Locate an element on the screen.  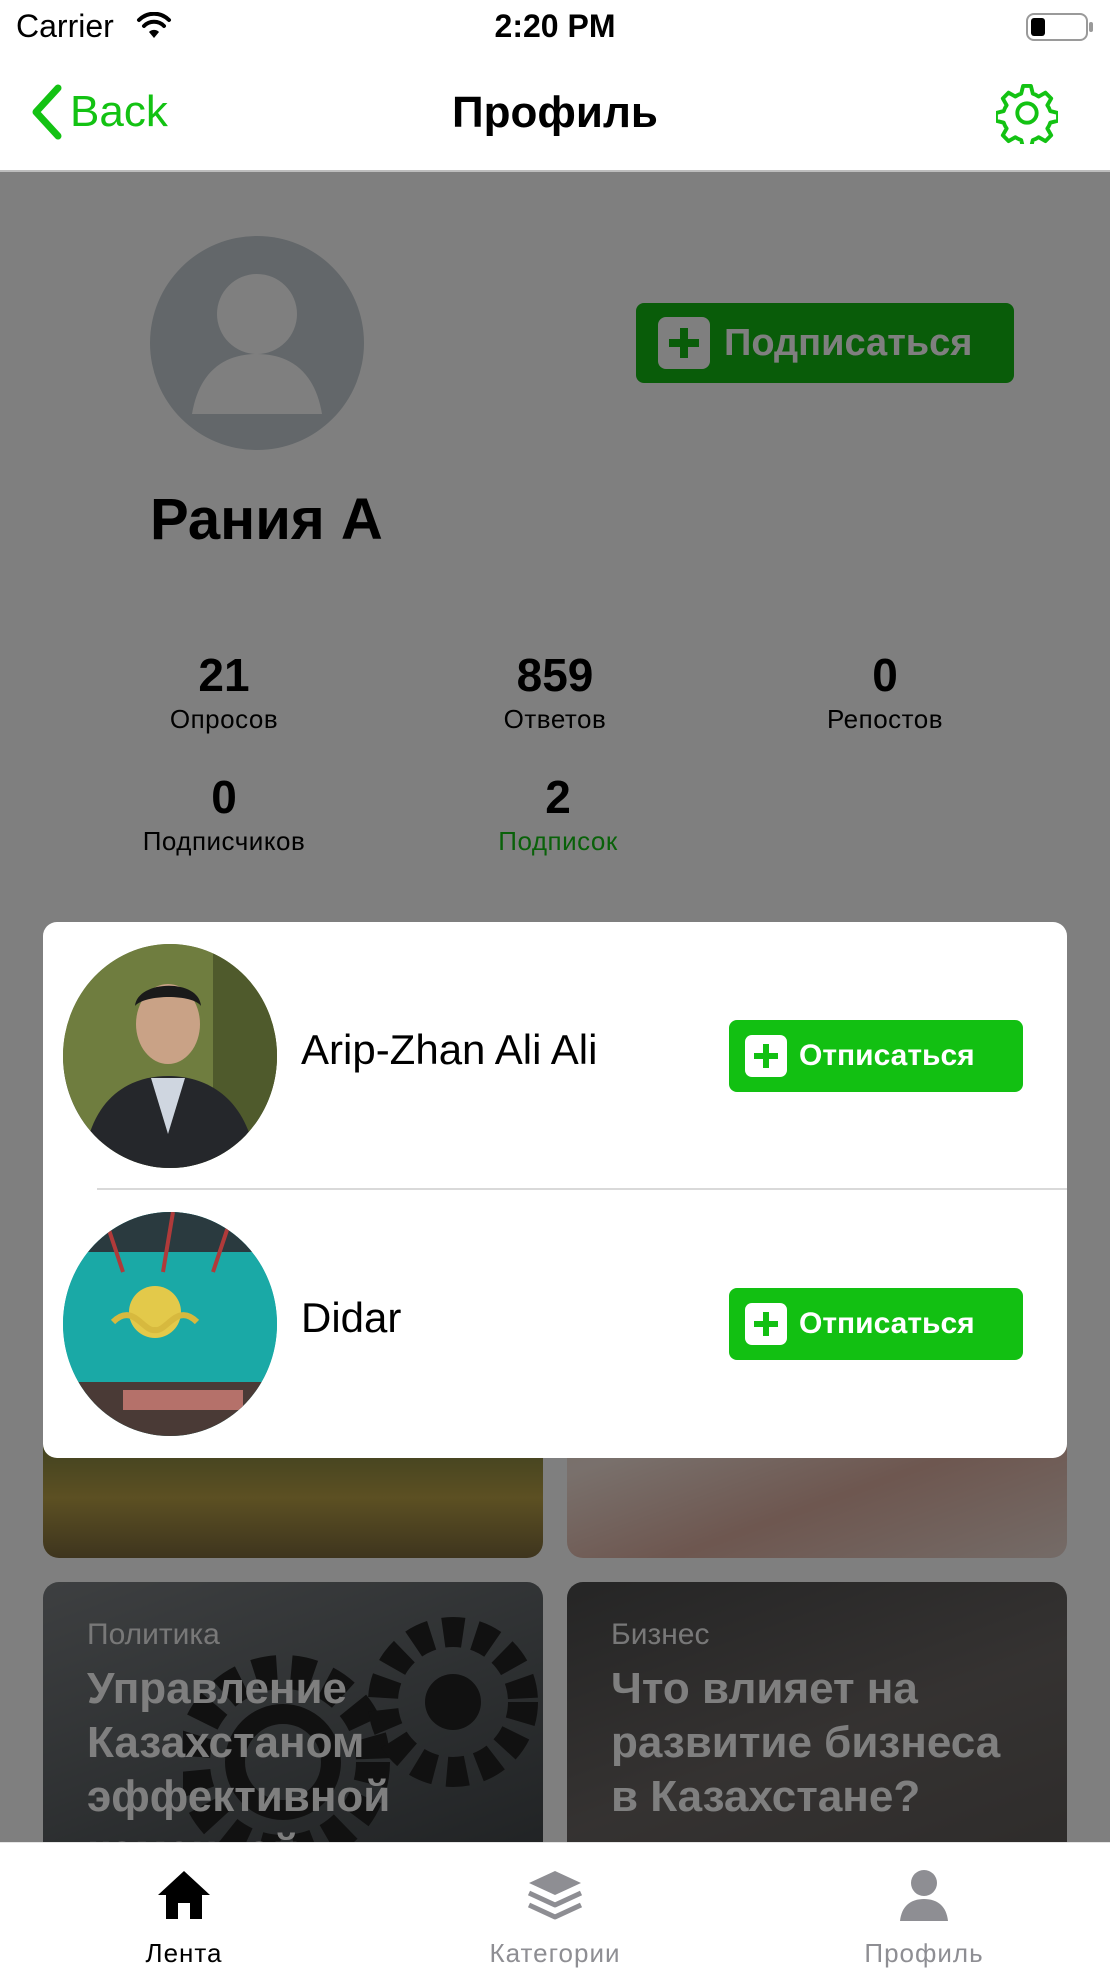
page-title: Профиль is located at coordinates (555, 112).